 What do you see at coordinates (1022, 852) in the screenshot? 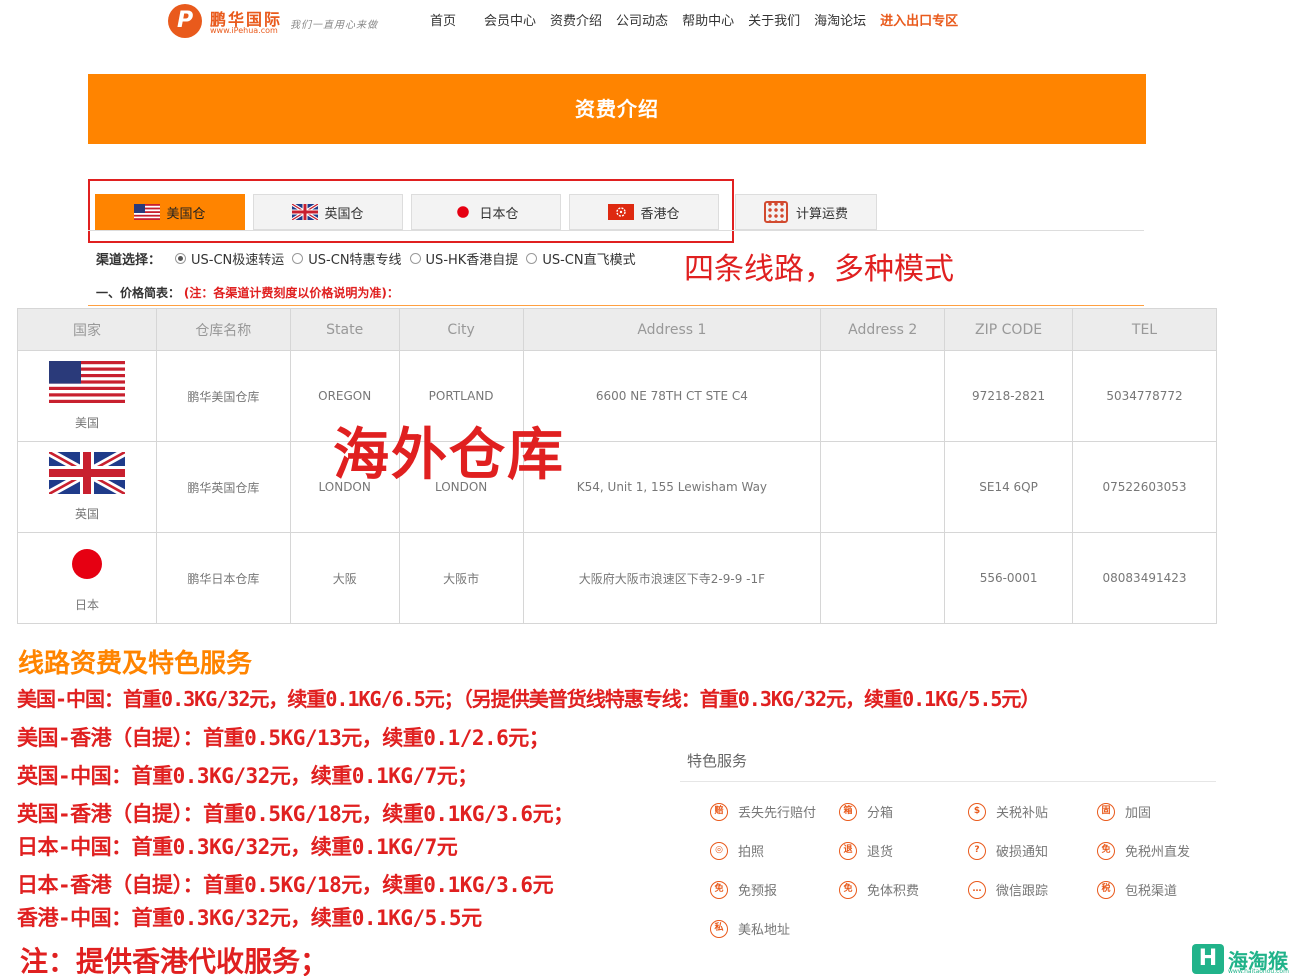
I see `service-label: 破损通知` at bounding box center [1022, 852].